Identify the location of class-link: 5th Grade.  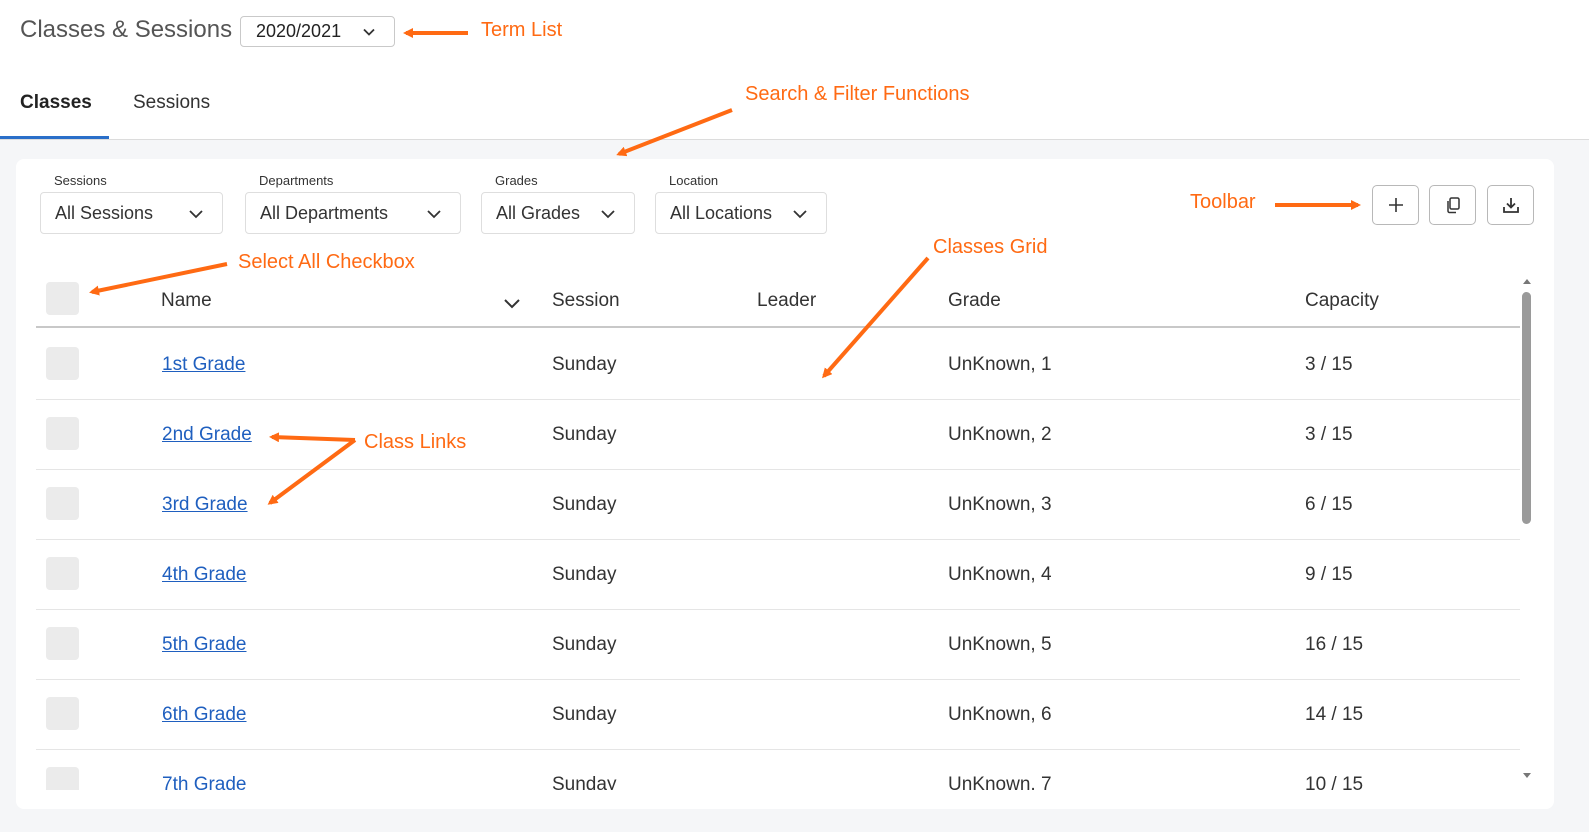
(204, 645).